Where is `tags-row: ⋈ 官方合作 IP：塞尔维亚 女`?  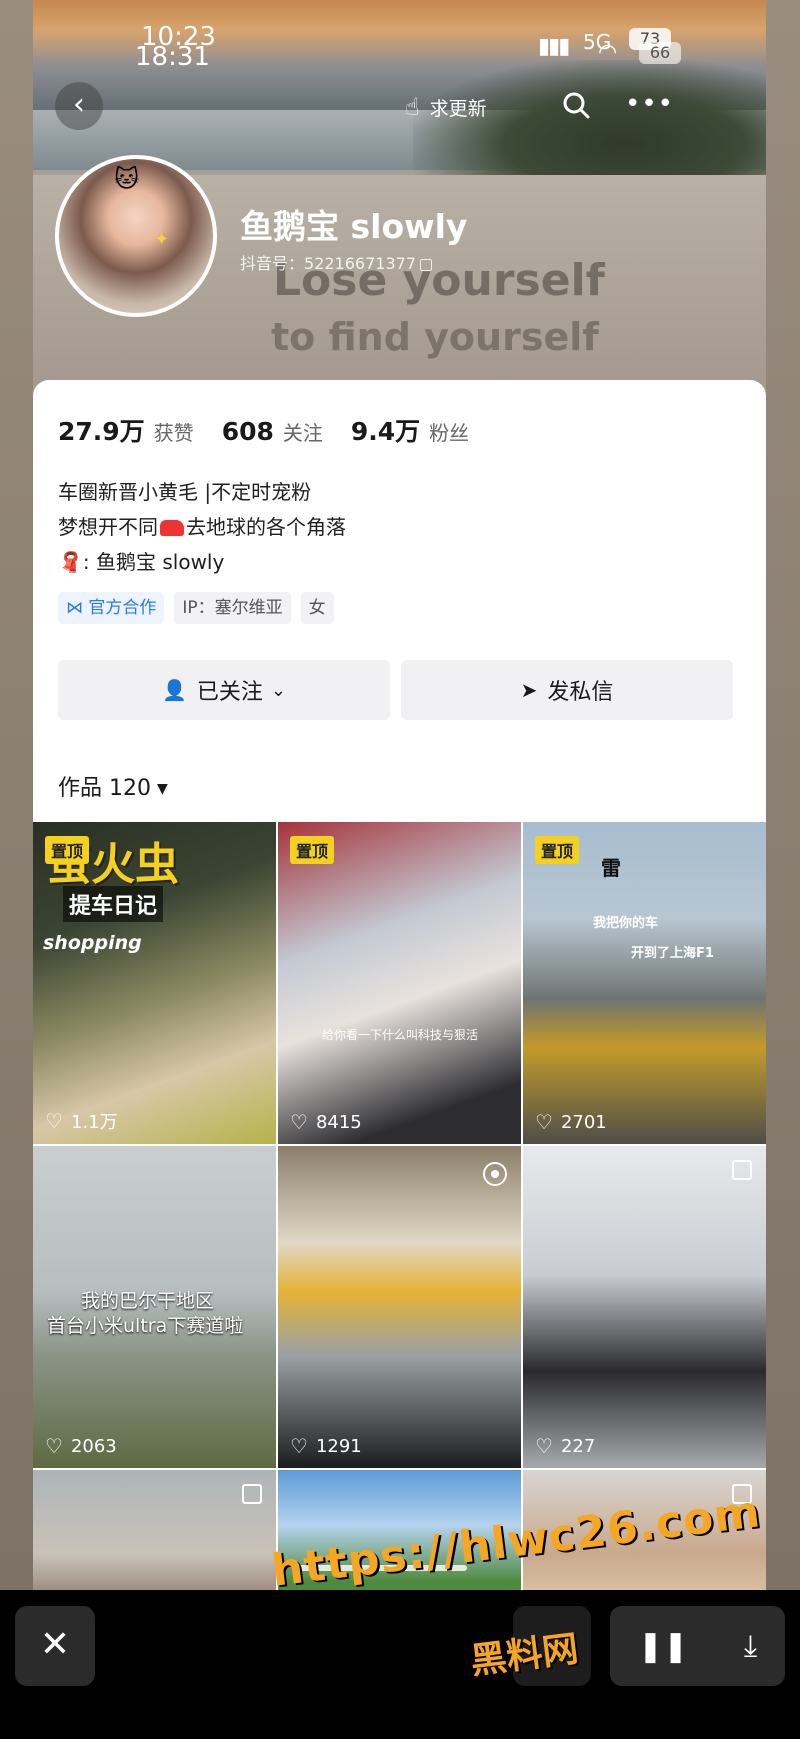 tags-row: ⋈ 官方合作 IP：塞尔维亚 女 is located at coordinates (201, 608).